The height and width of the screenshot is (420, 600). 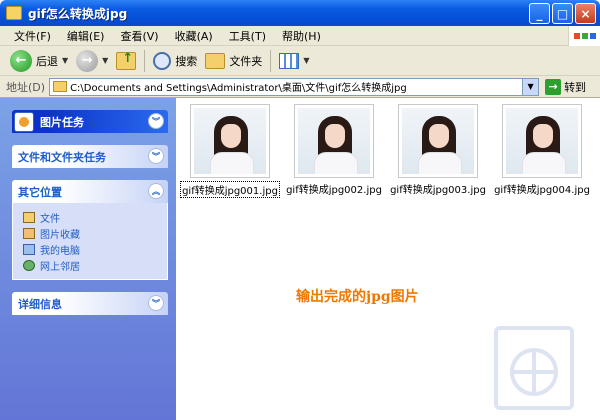 What do you see at coordinates (534, 368) in the screenshot?
I see `picture-folder-watermark-icon` at bounding box center [534, 368].